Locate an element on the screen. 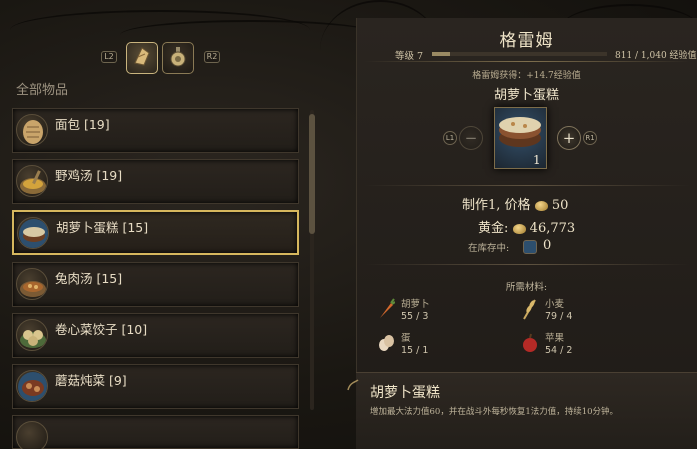 The width and height of the screenshot is (697, 449). xp-text: 811 / 1,040 经验值 is located at coordinates (656, 56).